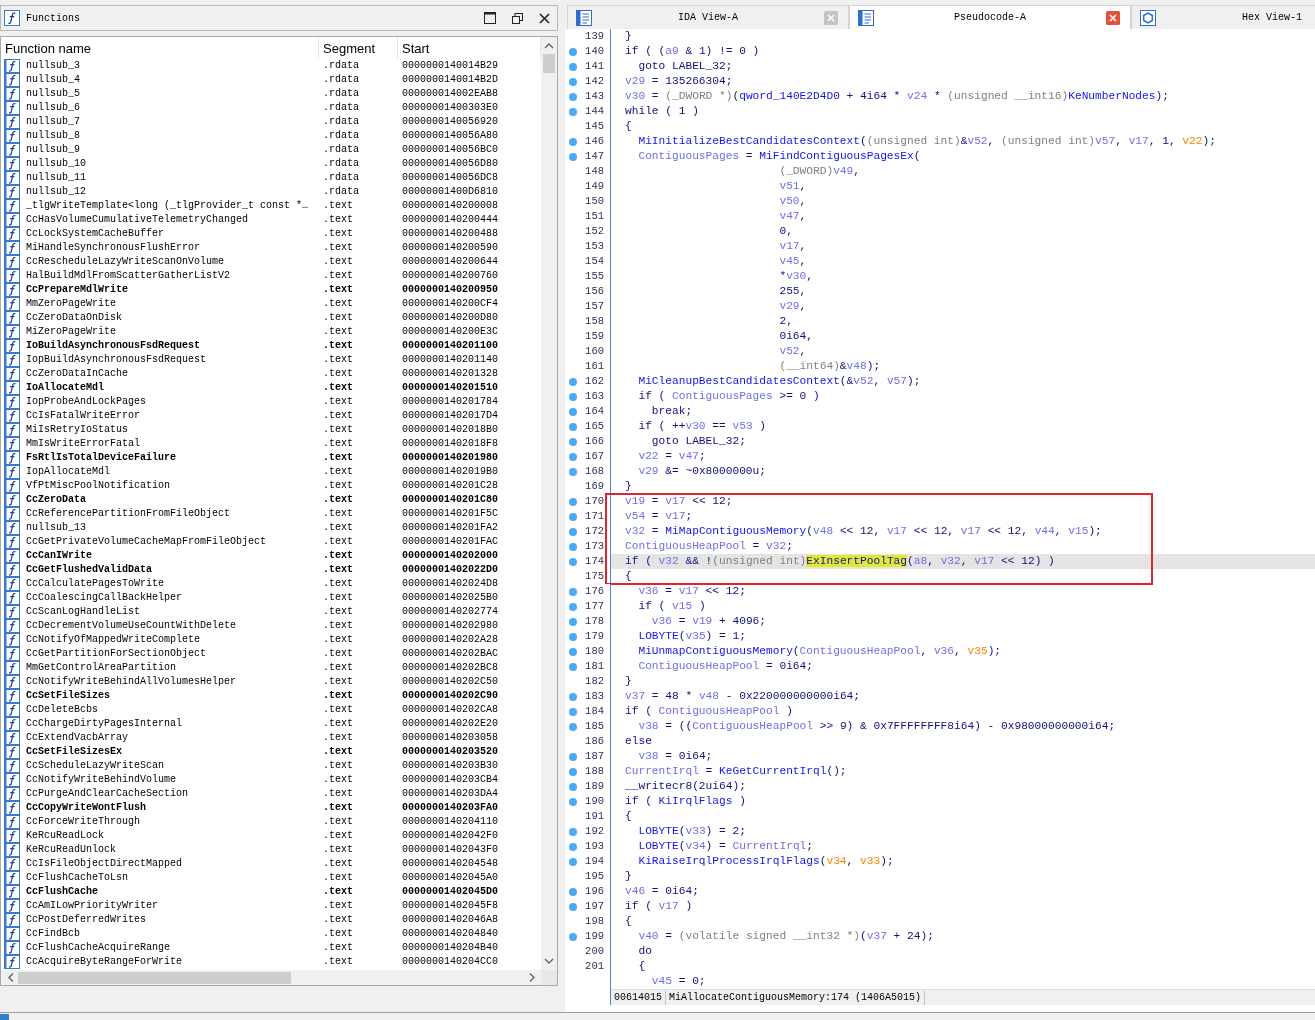  I want to click on function-name: CcGetPrivateVolumeCacheMapFromFileObject, so click(146, 542).